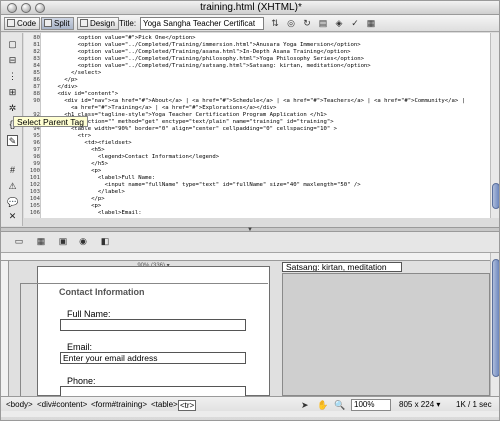  What do you see at coordinates (267, 38) in the screenshot?
I see `code-line: <option value="#">Pick One</option>` at bounding box center [267, 38].